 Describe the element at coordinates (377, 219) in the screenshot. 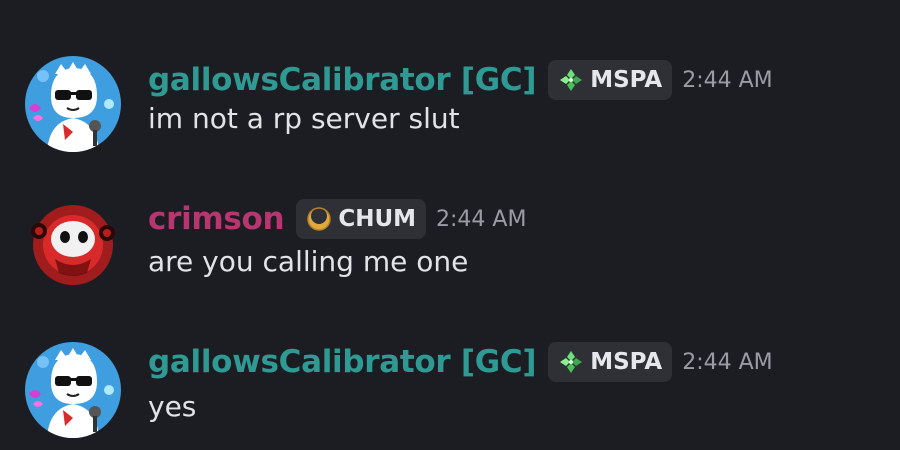

I see `role-tag-label: CHUM` at that location.